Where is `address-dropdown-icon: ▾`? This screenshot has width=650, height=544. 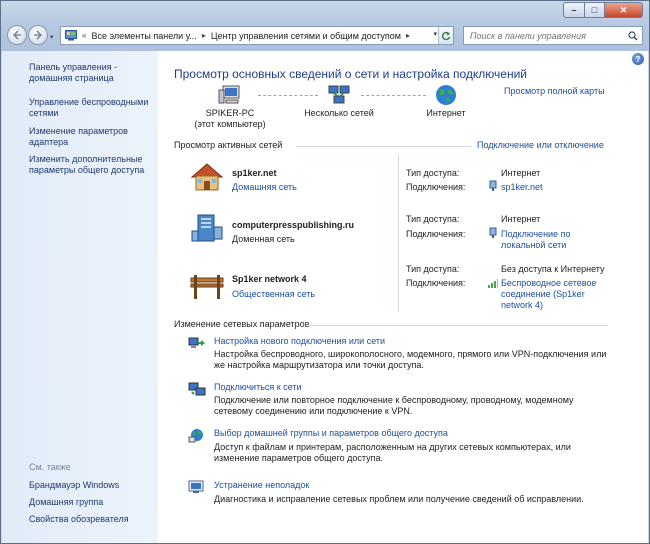
address-dropdown-icon: ▾ is located at coordinates (435, 34).